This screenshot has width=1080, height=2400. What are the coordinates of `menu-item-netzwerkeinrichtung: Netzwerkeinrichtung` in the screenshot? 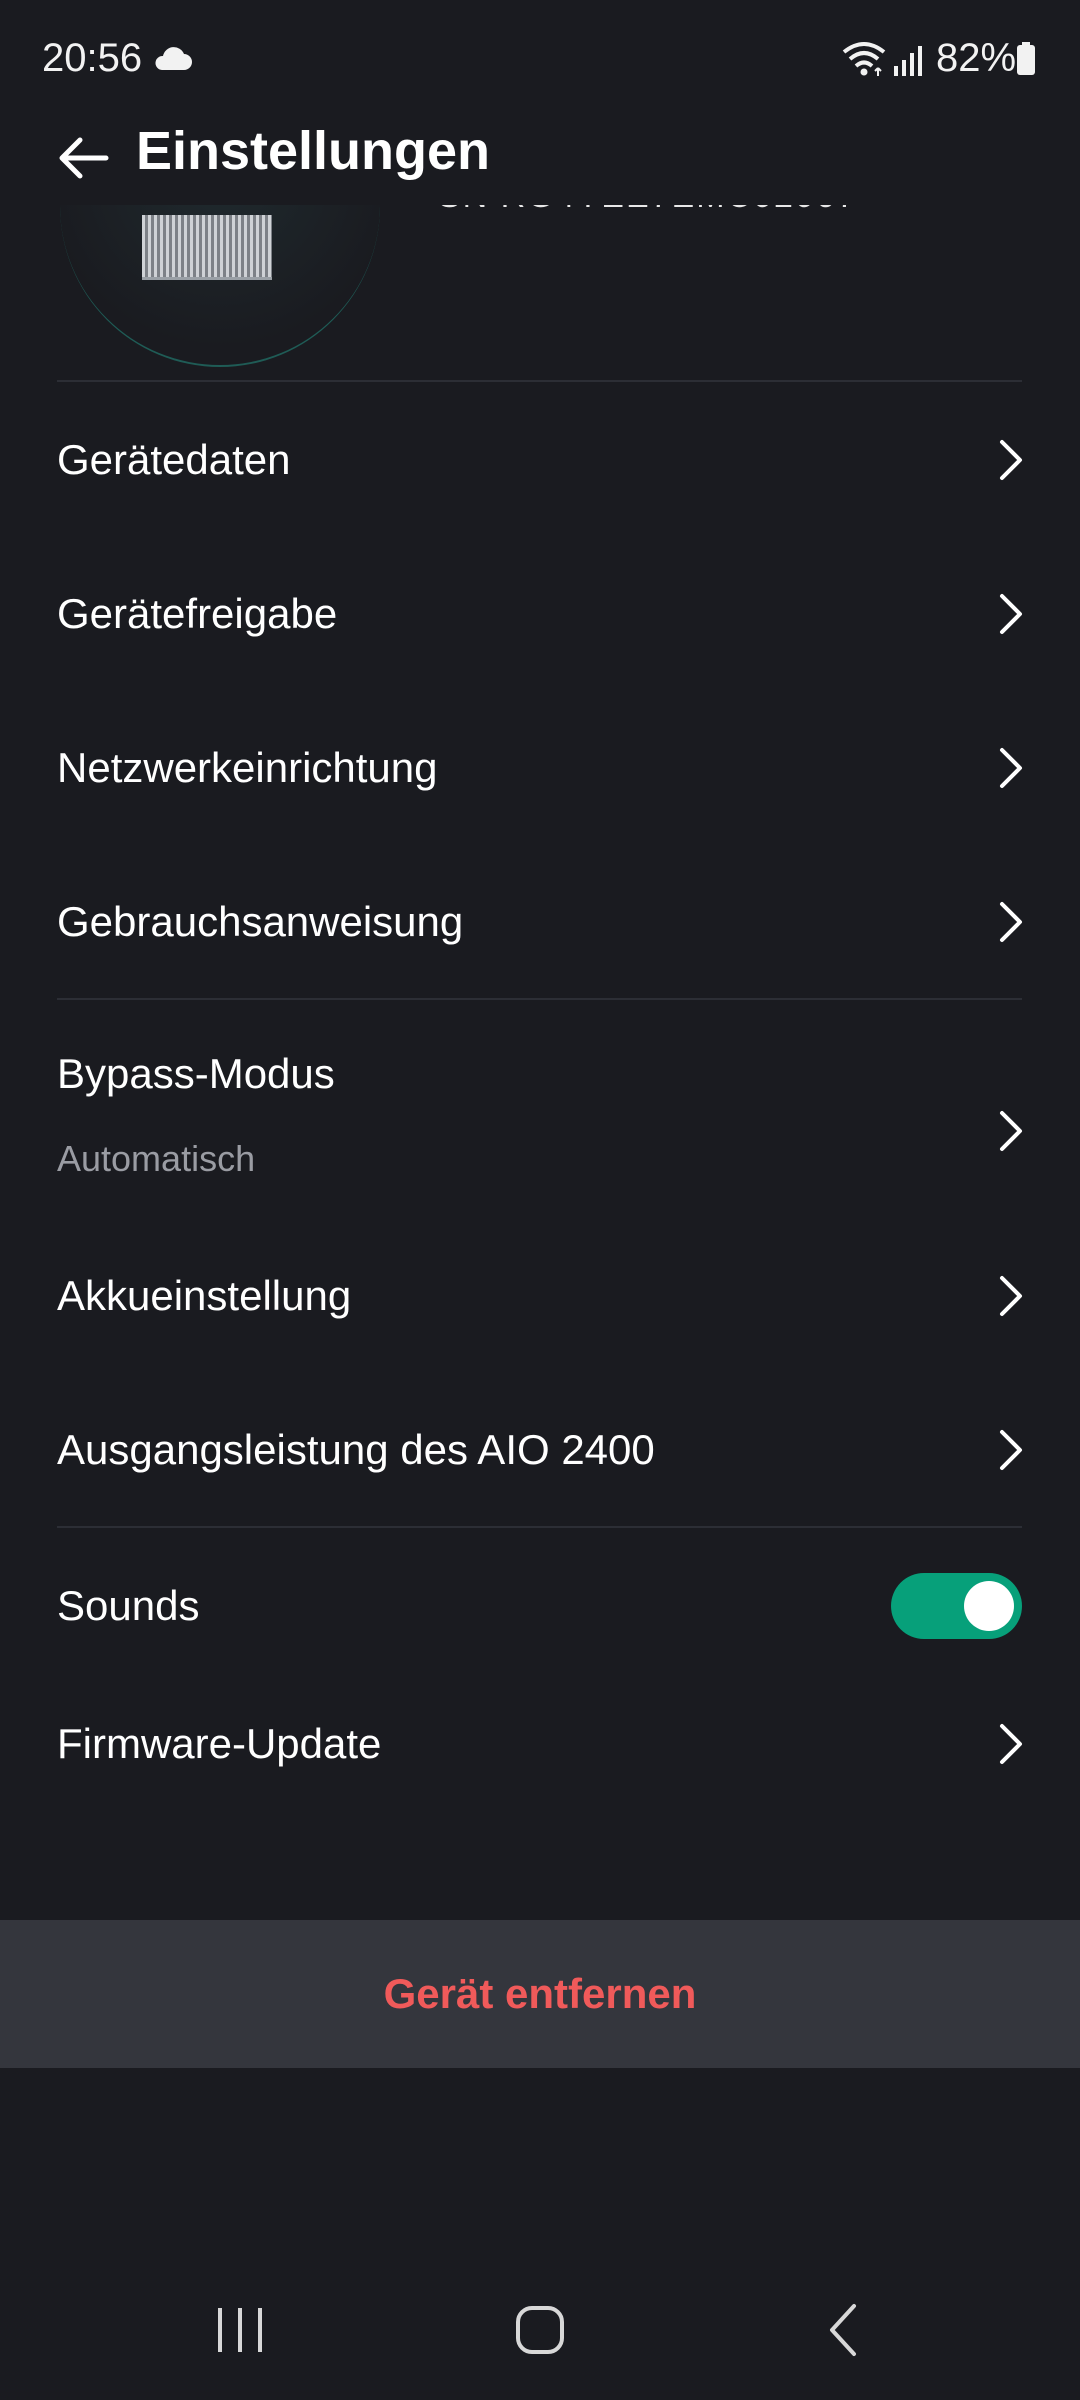 It's located at (540, 768).